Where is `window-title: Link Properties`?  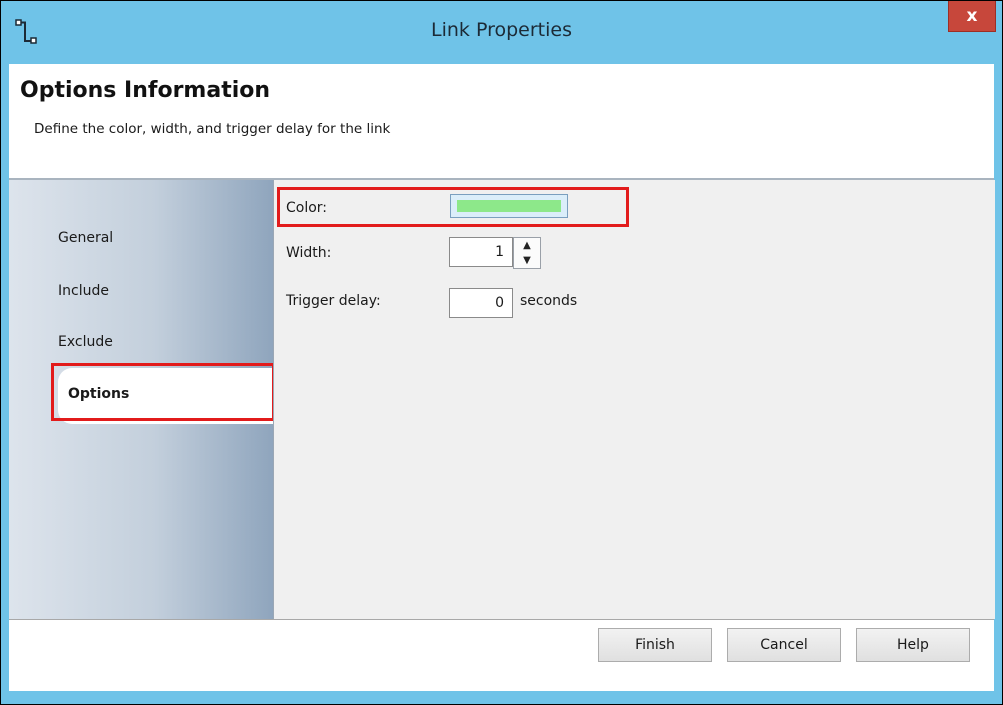 window-title: Link Properties is located at coordinates (501, 30).